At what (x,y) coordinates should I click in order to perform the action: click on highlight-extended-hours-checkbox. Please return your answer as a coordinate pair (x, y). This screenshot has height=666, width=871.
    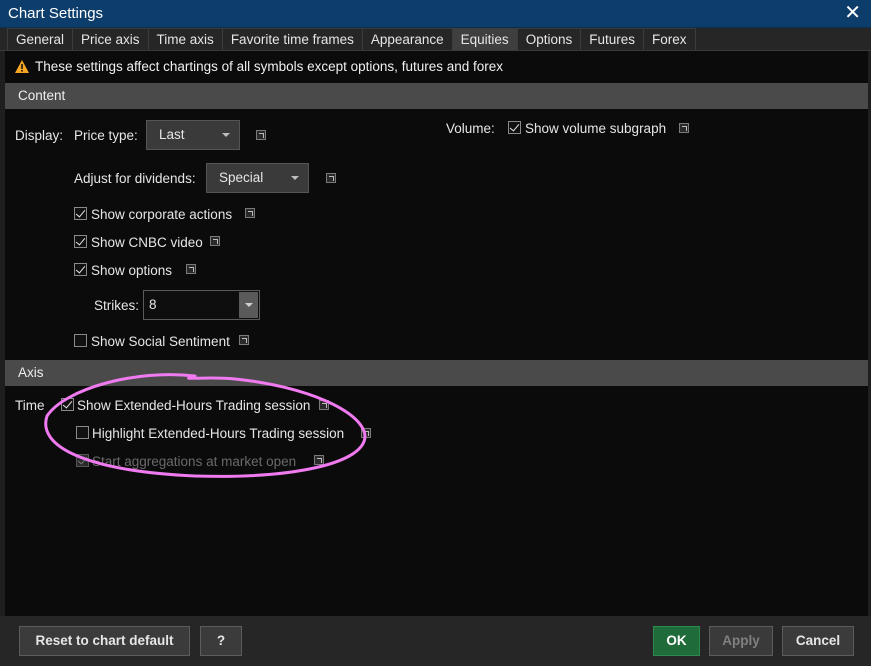
    Looking at the image, I should click on (82, 432).